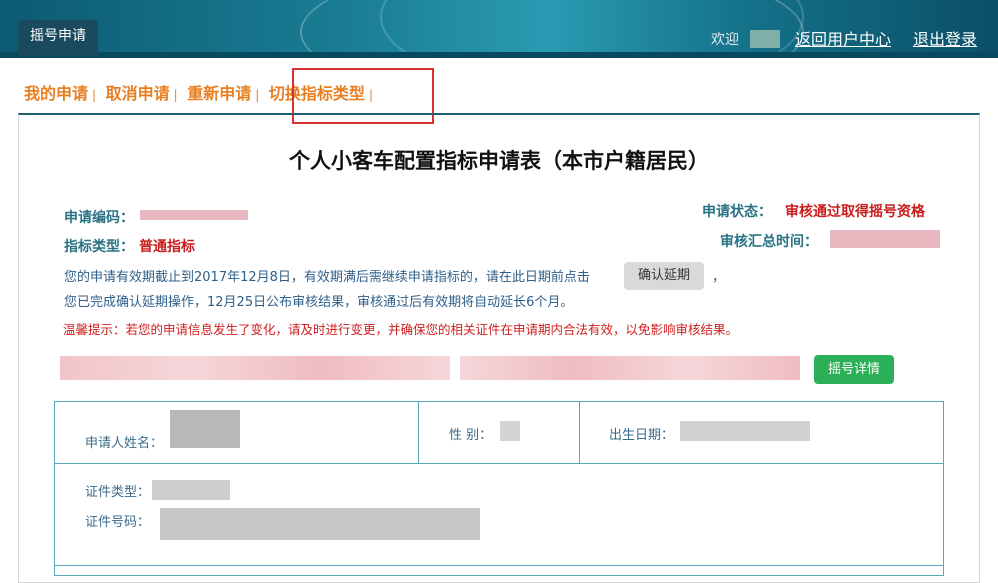 This screenshot has height=583, width=998. Describe the element at coordinates (642, 435) in the screenshot. I see `birth-date-label: 出生日期：` at that location.